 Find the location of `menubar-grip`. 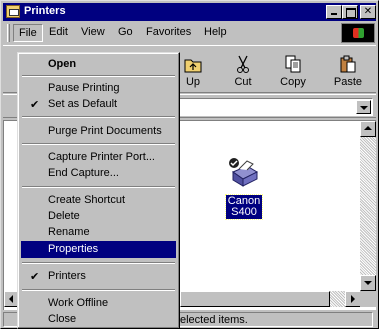

menubar-grip is located at coordinates (8, 33).